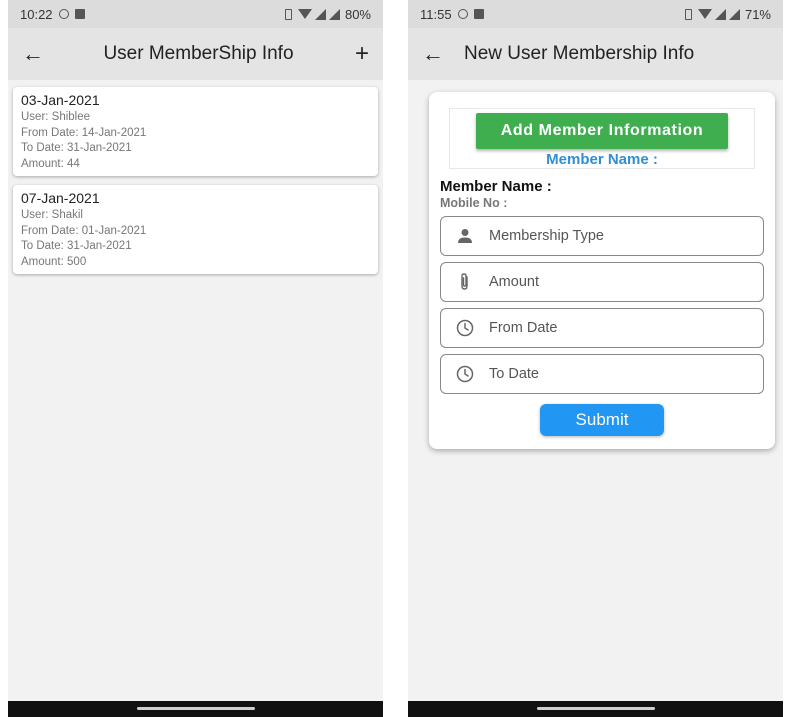 The width and height of the screenshot is (785, 717). I want to click on page-title: New User Membership Info, so click(579, 53).